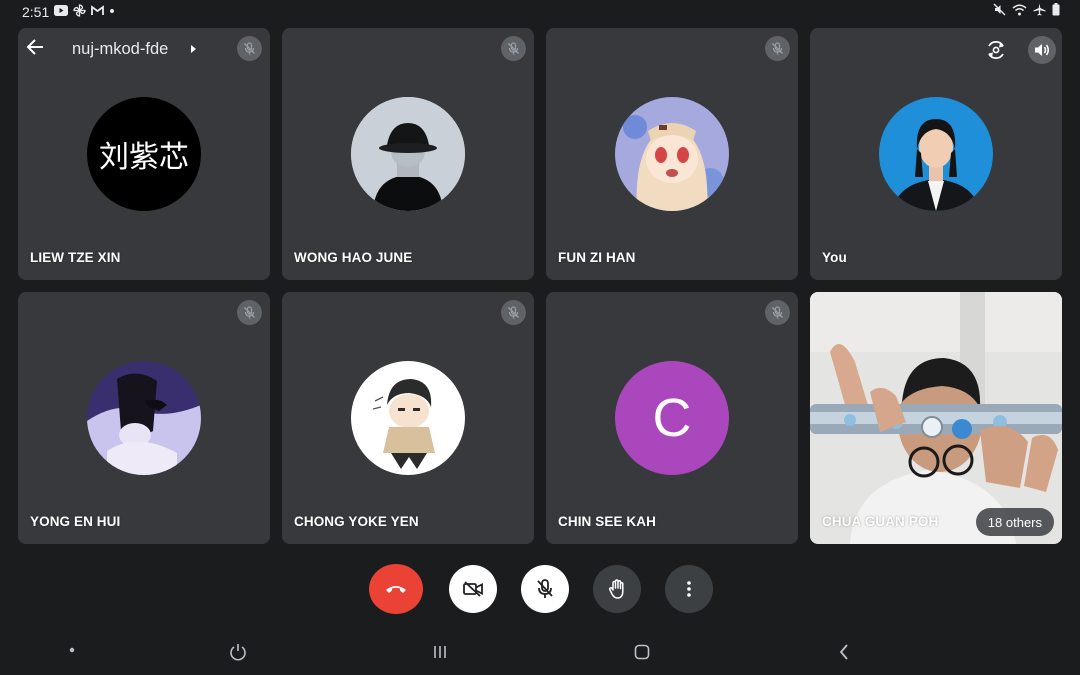 The height and width of the screenshot is (675, 1080). I want to click on avatar: C, so click(672, 418).